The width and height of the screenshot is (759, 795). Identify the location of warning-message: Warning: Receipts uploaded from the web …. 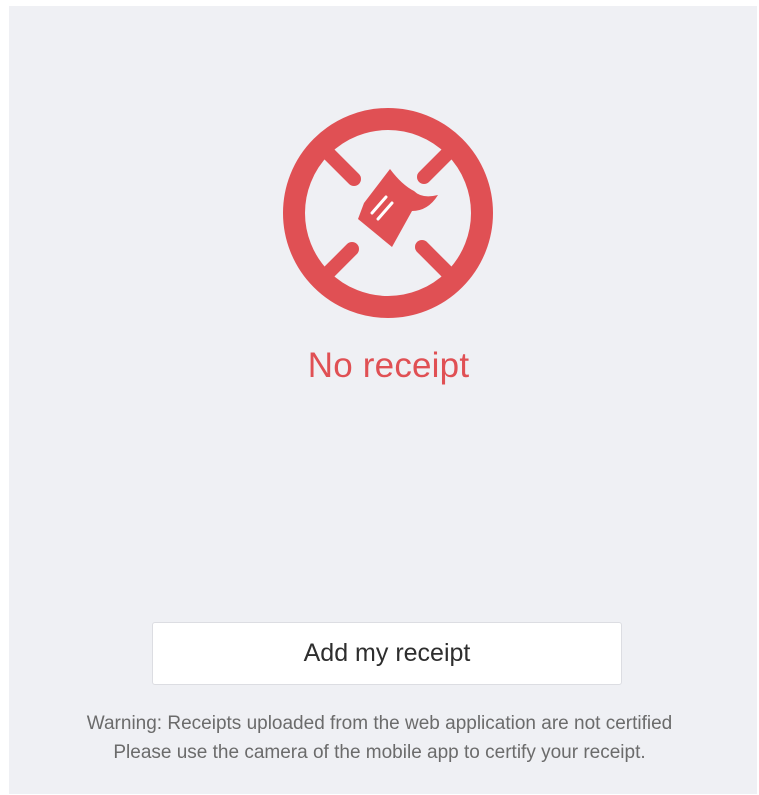
(379, 738).